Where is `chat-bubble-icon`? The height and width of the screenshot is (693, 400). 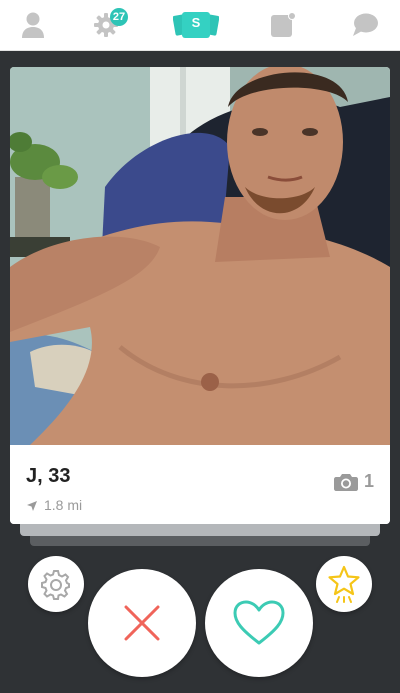 chat-bubble-icon is located at coordinates (365, 24).